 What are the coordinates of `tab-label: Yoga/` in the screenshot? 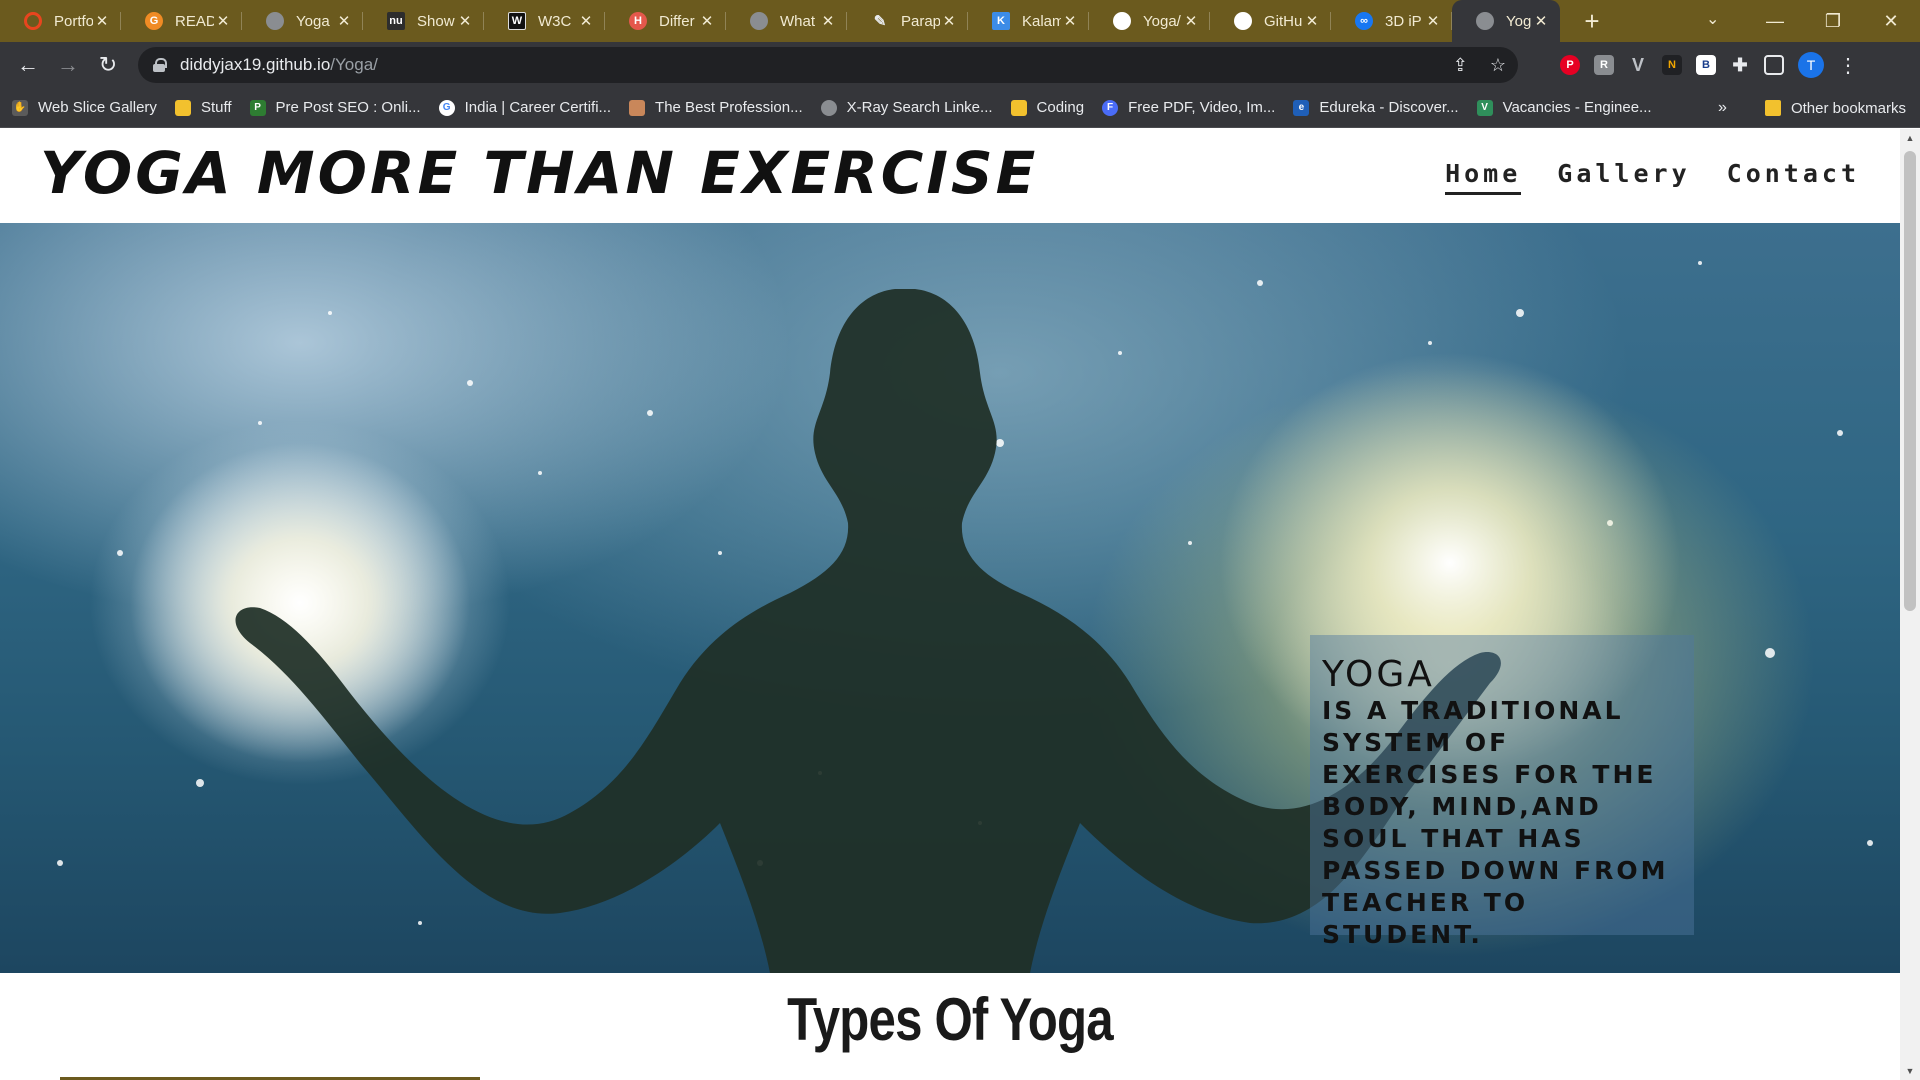 It's located at (1162, 21).